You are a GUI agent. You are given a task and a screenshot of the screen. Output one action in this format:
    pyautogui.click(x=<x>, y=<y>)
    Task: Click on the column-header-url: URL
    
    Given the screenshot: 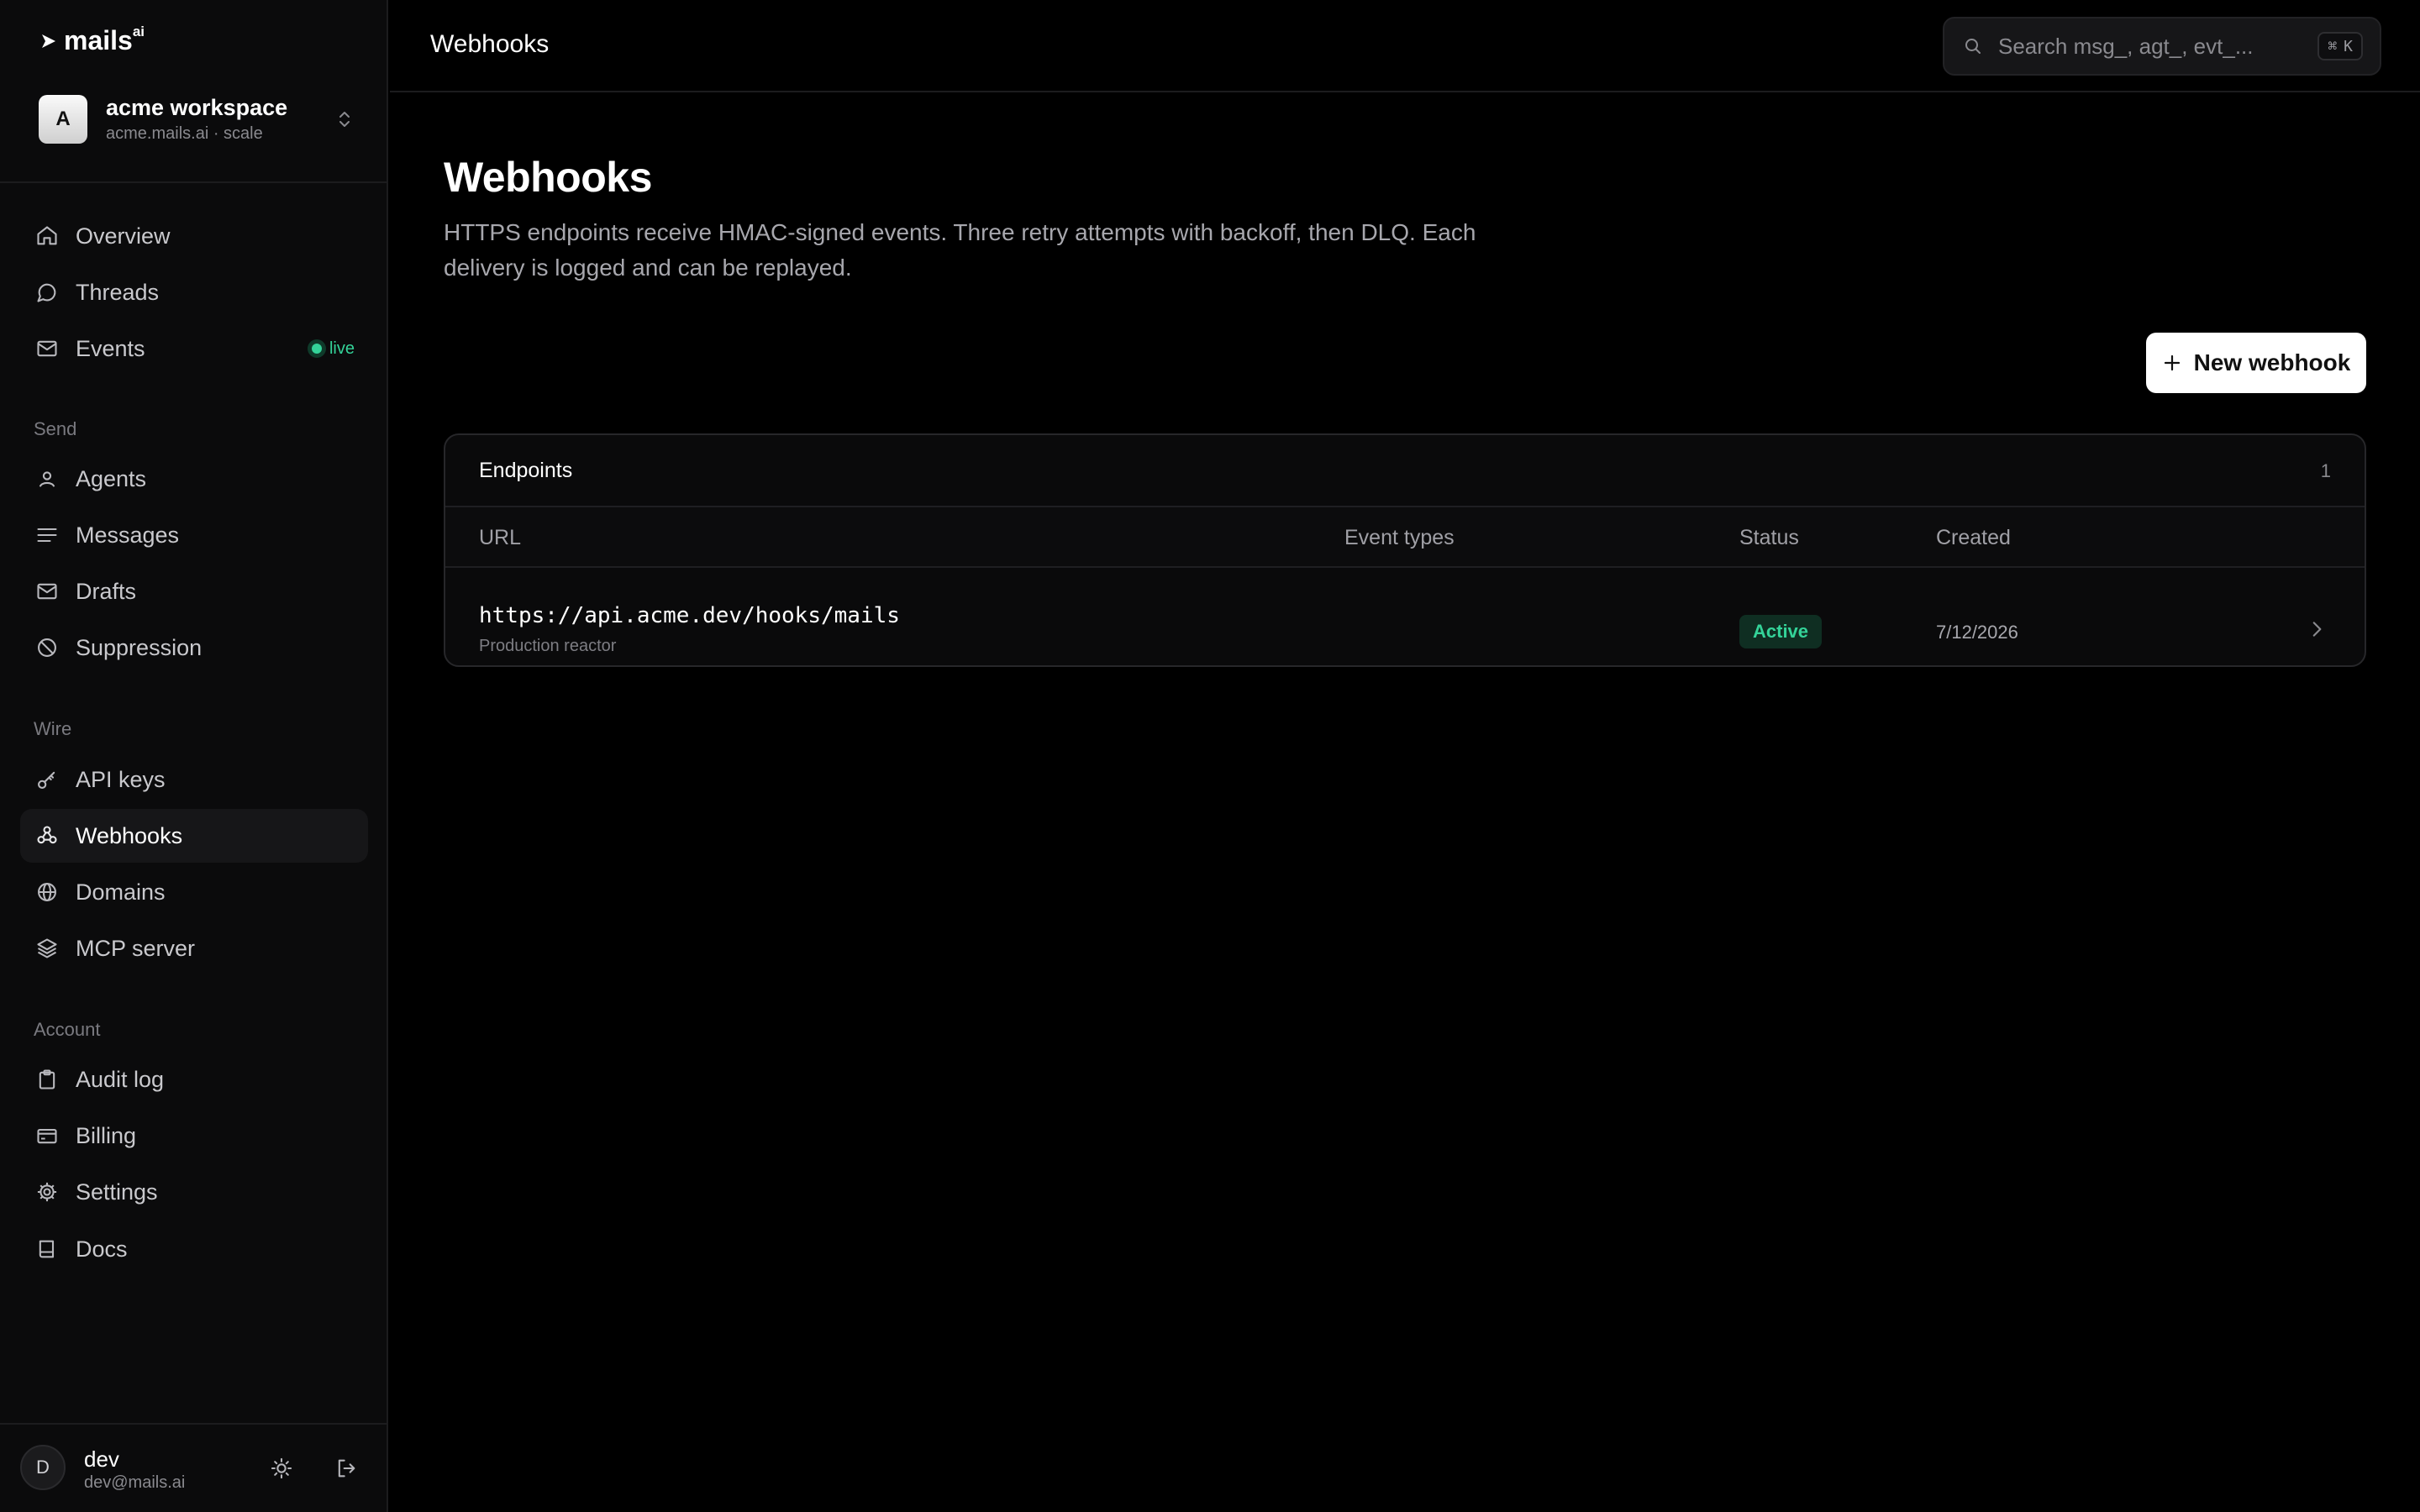 What is the action you would take?
    pyautogui.click(x=500, y=537)
    